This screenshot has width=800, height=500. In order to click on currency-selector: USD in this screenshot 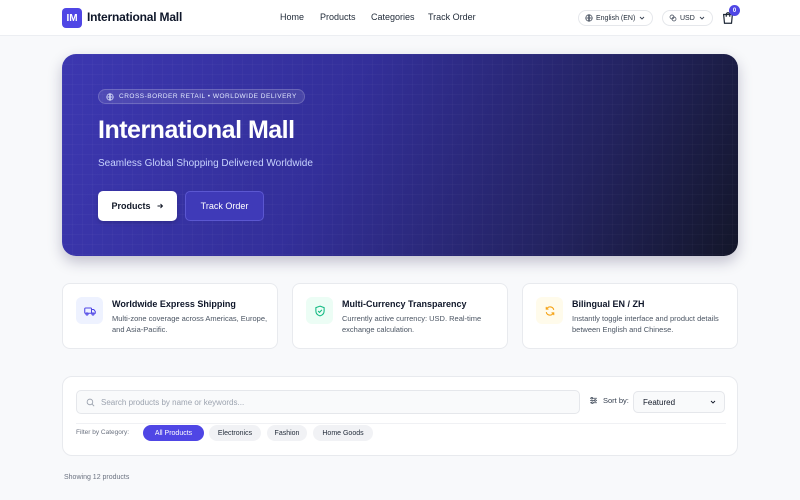, I will do `click(687, 18)`.